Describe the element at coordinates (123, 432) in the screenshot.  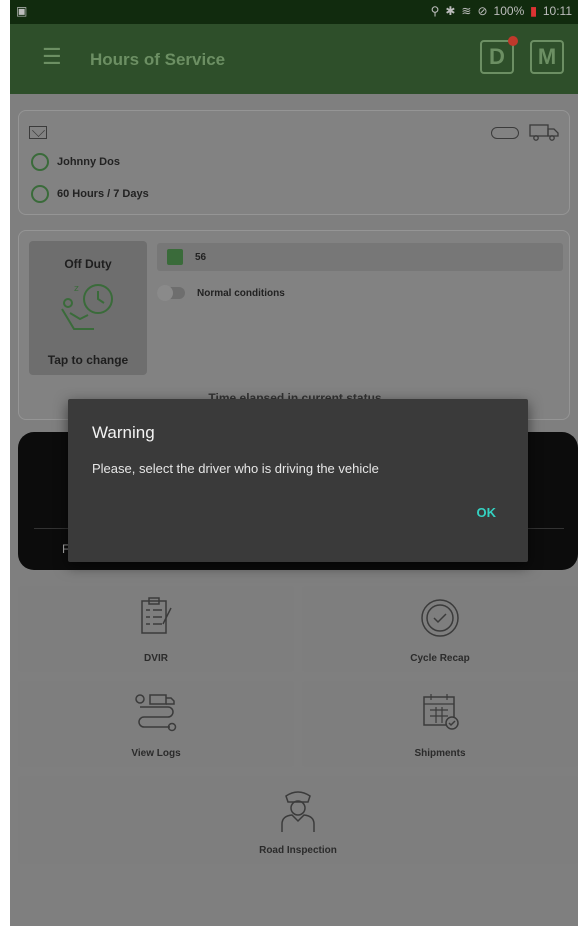
I see `dialog-title: Warning` at that location.